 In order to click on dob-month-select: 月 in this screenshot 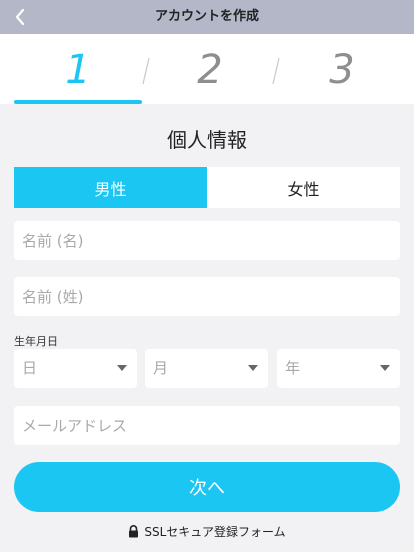, I will do `click(206, 368)`.